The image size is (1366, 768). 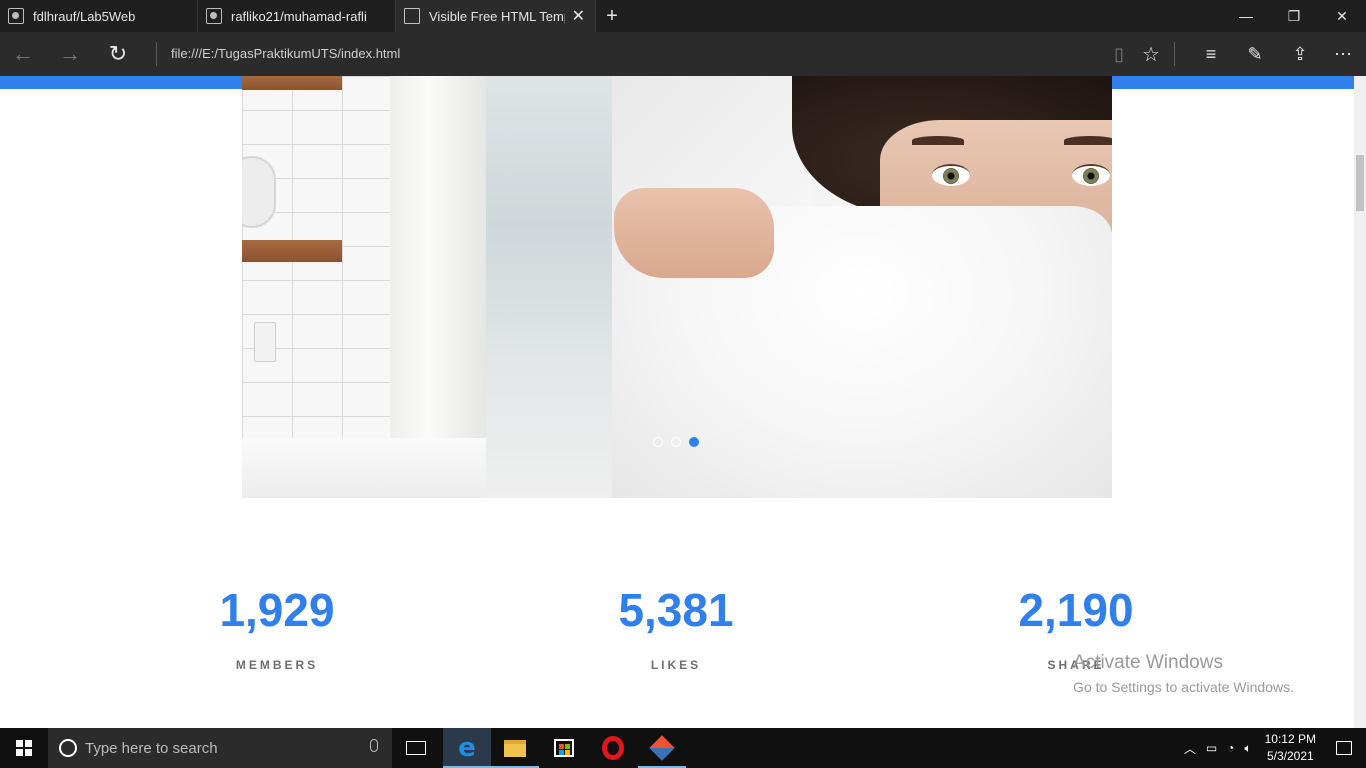 What do you see at coordinates (277, 610) in the screenshot?
I see `stat-value: 1,929` at bounding box center [277, 610].